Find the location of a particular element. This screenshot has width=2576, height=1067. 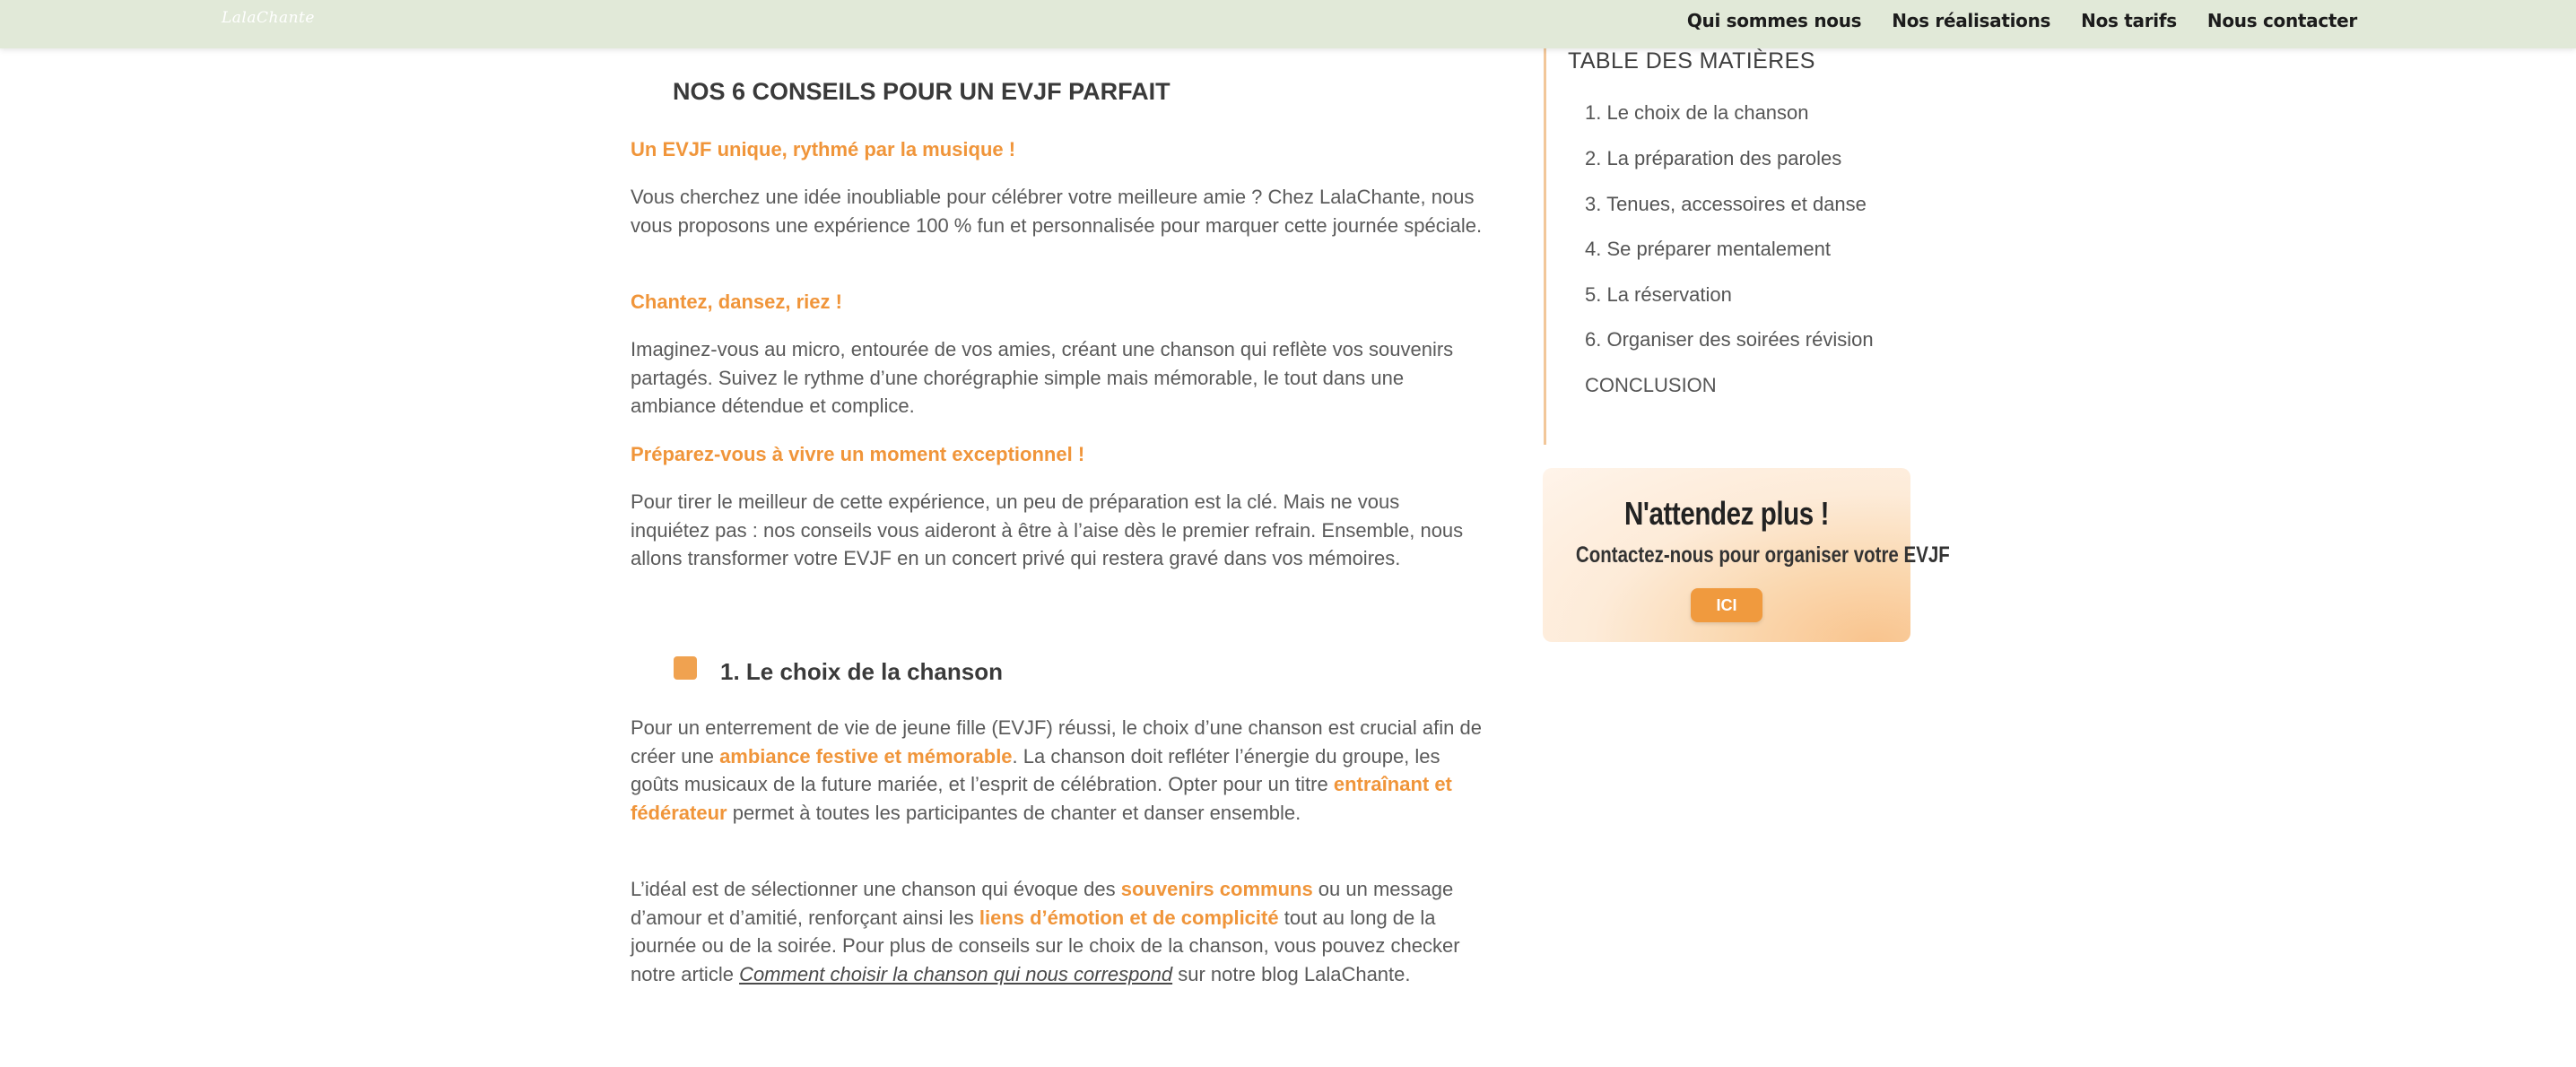

highlight-ambiance: ambiance festive et mémorable is located at coordinates (866, 756).